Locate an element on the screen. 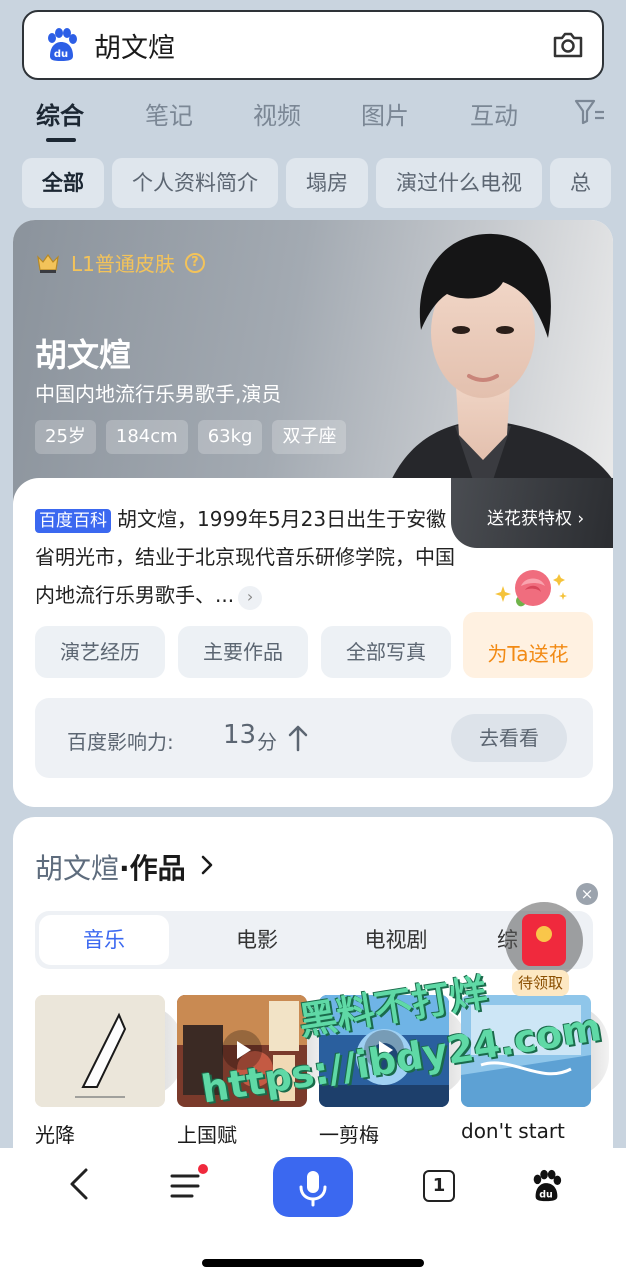 Image resolution: width=626 pixels, height=1280 pixels. baike-badge: 百度百科 is located at coordinates (73, 521).